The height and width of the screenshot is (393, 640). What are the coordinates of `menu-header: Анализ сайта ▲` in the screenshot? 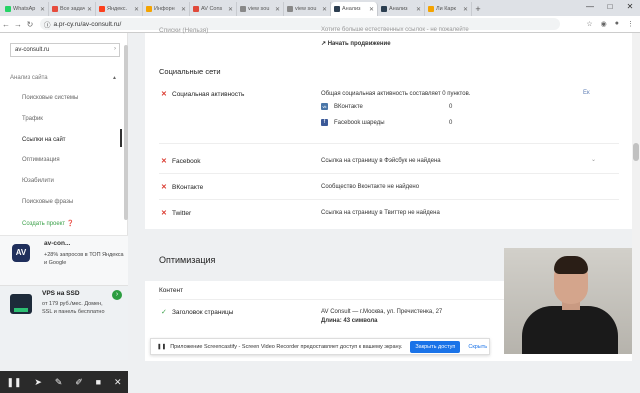 It's located at (63, 78).